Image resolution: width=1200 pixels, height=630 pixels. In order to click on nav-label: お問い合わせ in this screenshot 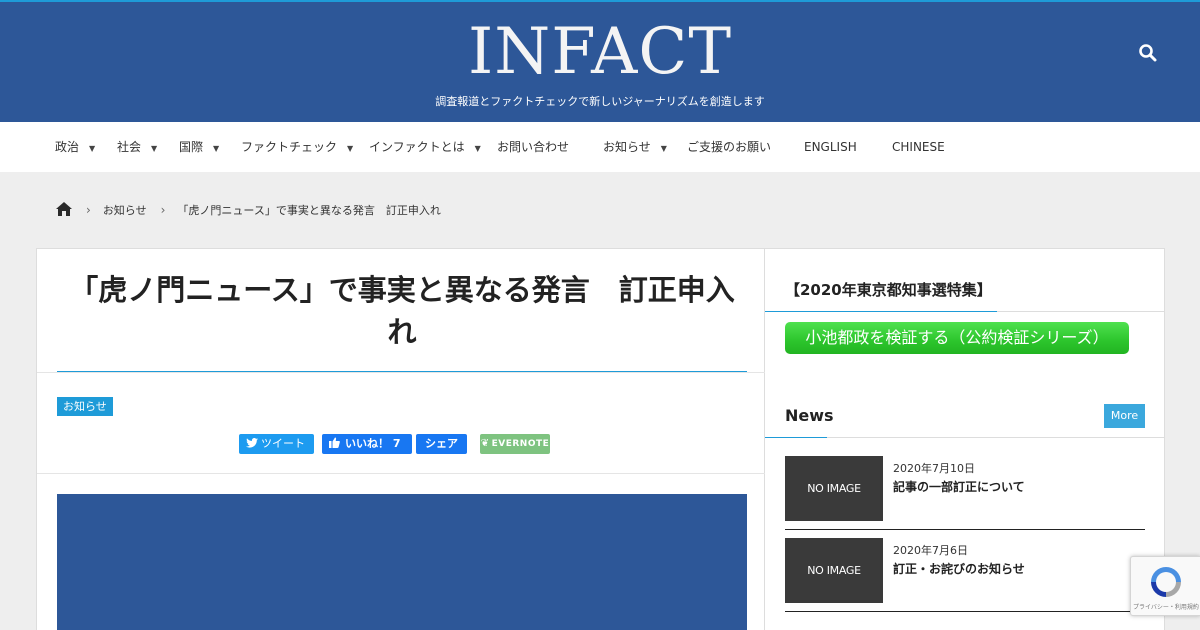, I will do `click(533, 147)`.